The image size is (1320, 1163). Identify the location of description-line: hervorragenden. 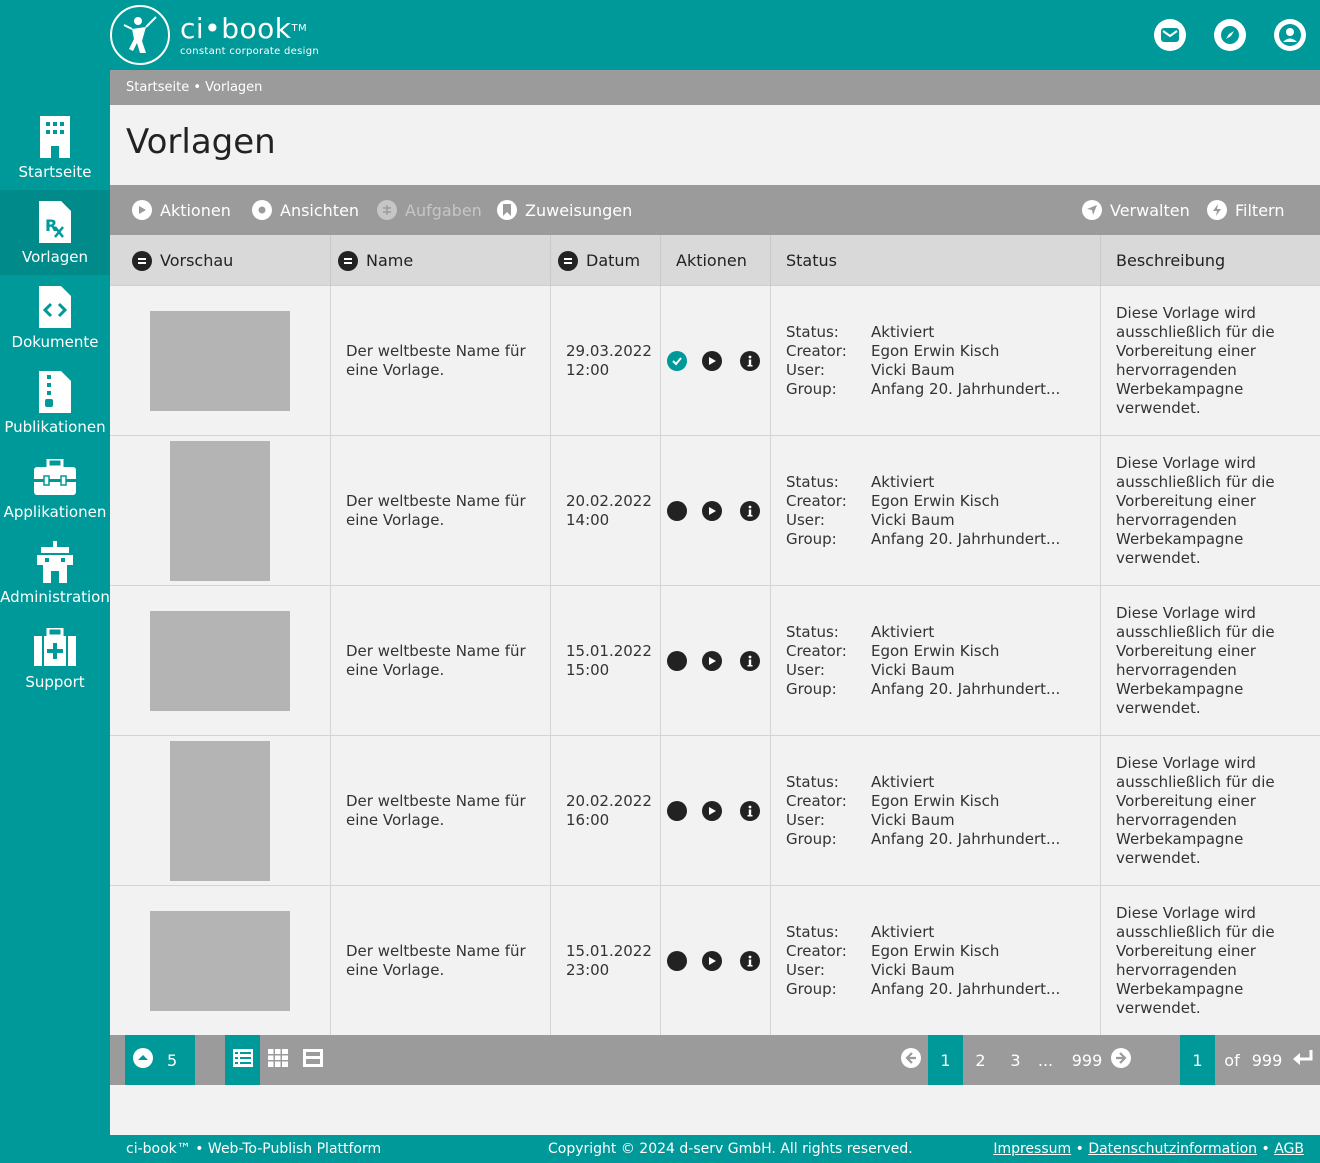
(1176, 820).